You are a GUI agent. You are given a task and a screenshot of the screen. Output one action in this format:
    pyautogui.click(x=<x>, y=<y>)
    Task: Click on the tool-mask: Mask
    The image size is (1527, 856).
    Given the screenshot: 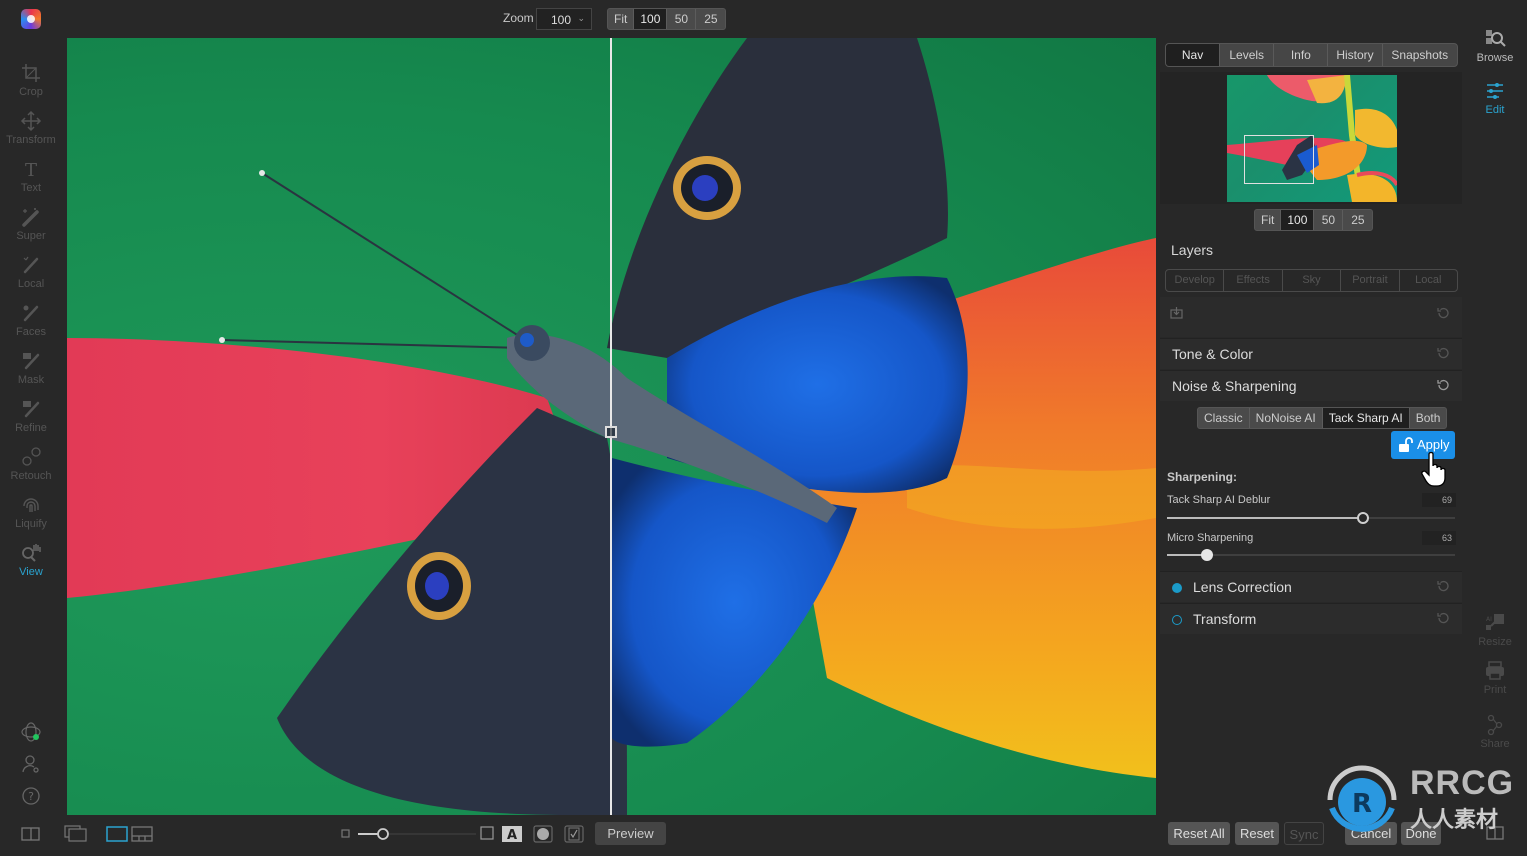 What is the action you would take?
    pyautogui.click(x=31, y=368)
    